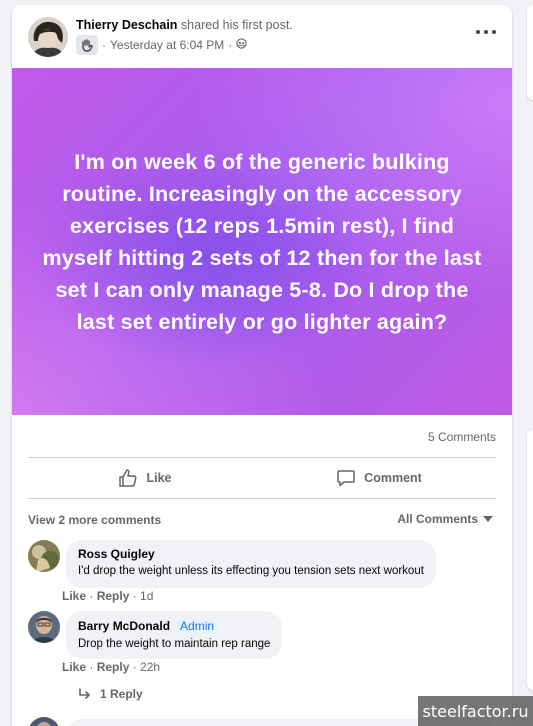 This screenshot has width=533, height=726. I want to click on reply-arrow-icon, so click(84, 693).